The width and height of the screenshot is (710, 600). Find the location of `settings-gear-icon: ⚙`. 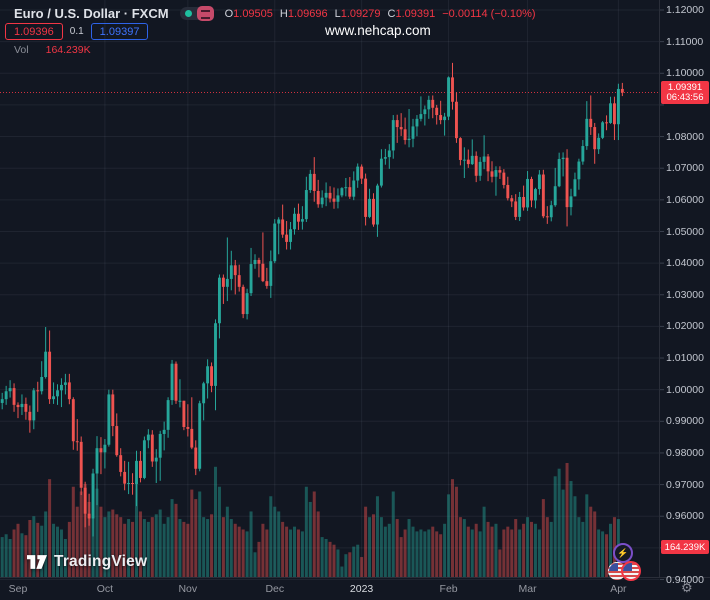

settings-gear-icon: ⚙ is located at coordinates (687, 588).